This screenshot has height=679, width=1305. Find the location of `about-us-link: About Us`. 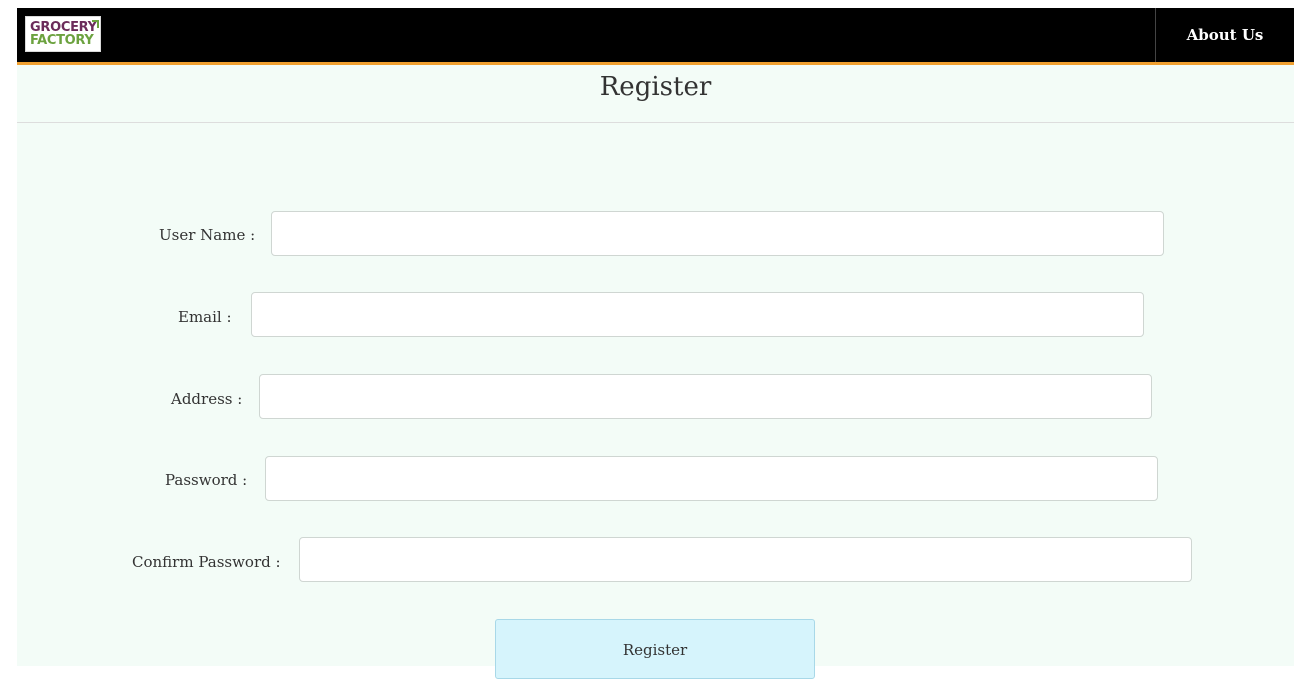

about-us-link: About Us is located at coordinates (1225, 35).